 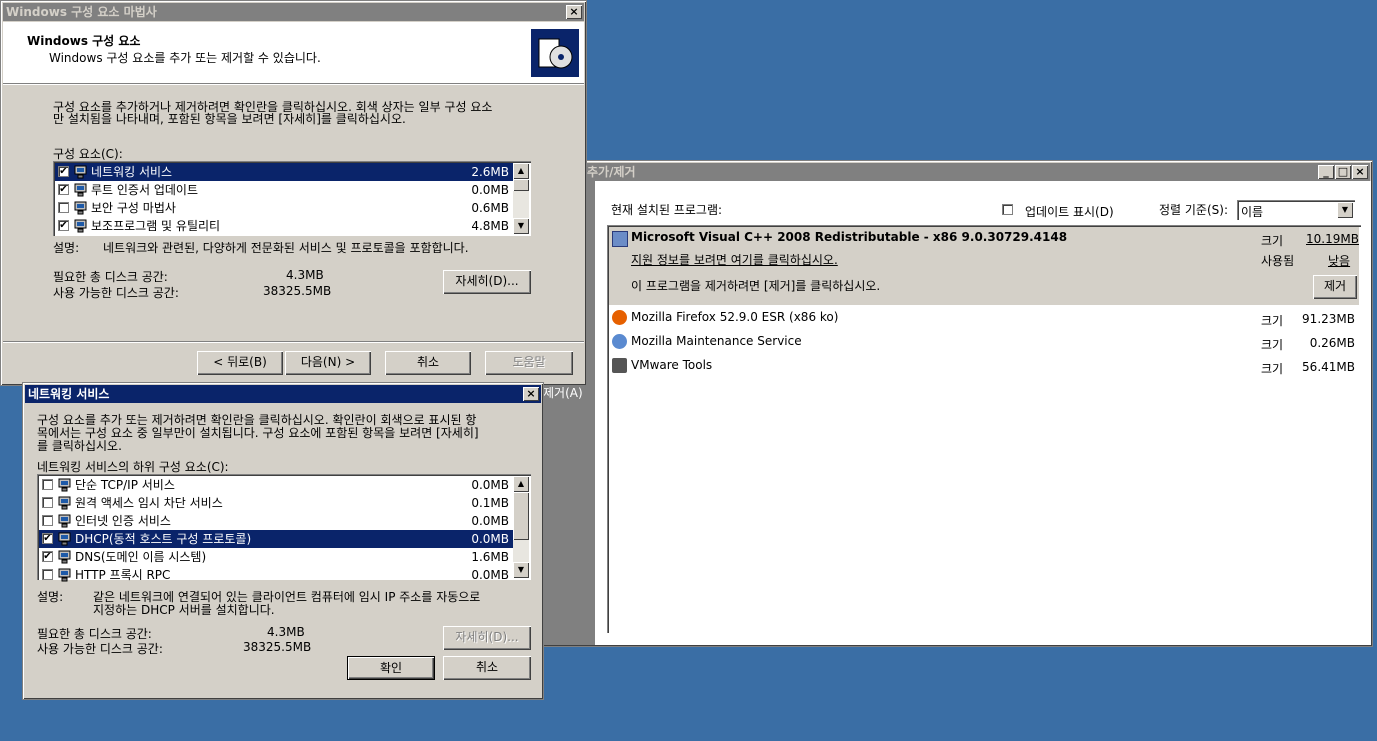 What do you see at coordinates (521, 171) in the screenshot?
I see `scroll-up-arrow: ▲` at bounding box center [521, 171].